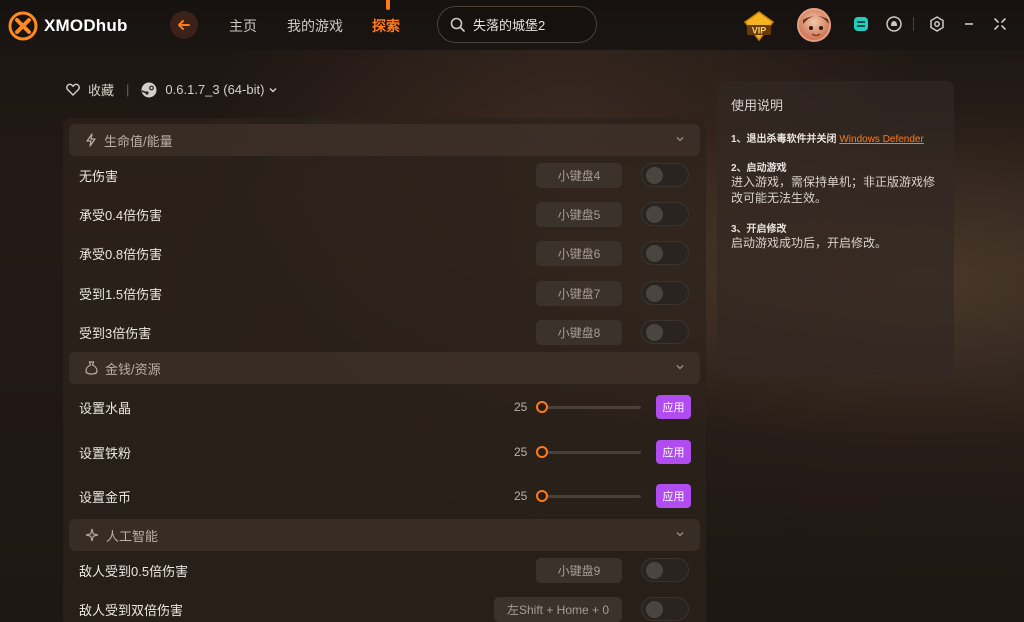 The height and width of the screenshot is (622, 1024). What do you see at coordinates (861, 24) in the screenshot?
I see `status-indicator-icon` at bounding box center [861, 24].